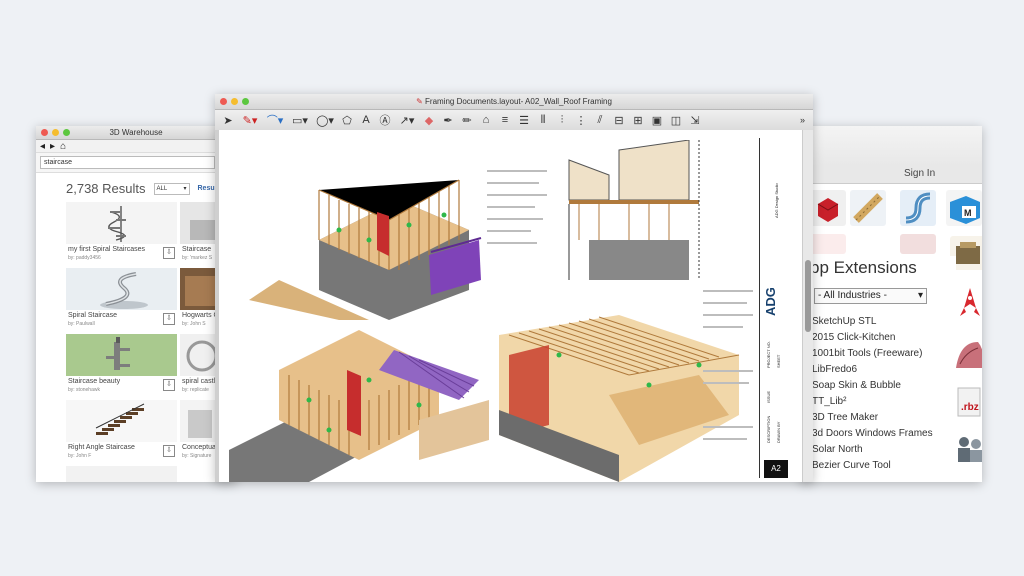  What do you see at coordinates (106, 249) in the screenshot?
I see `model-title: my first Spiral Staircases` at bounding box center [106, 249].